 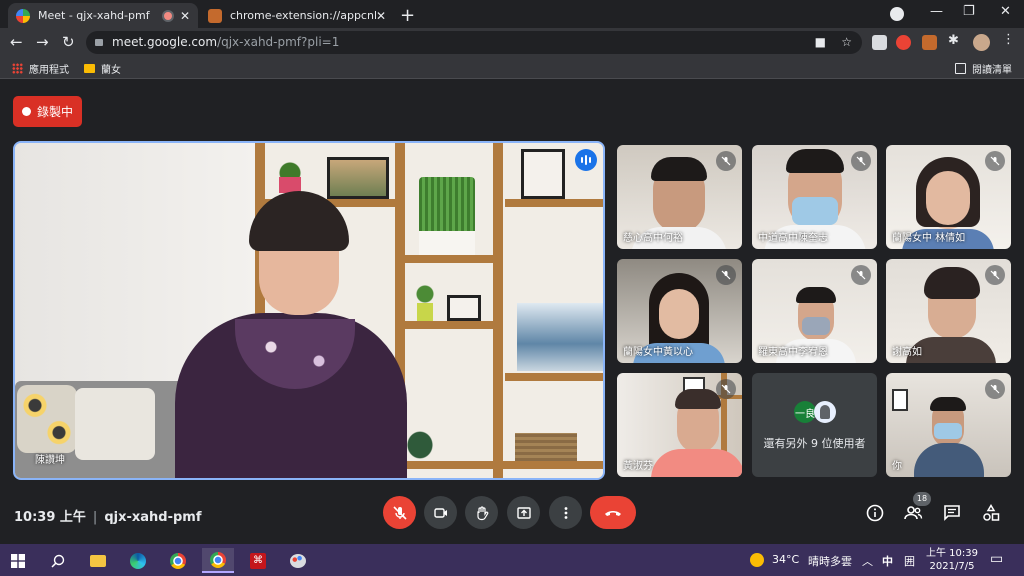 I want to click on puzzle-icon: ✱, so click(x=955, y=40).